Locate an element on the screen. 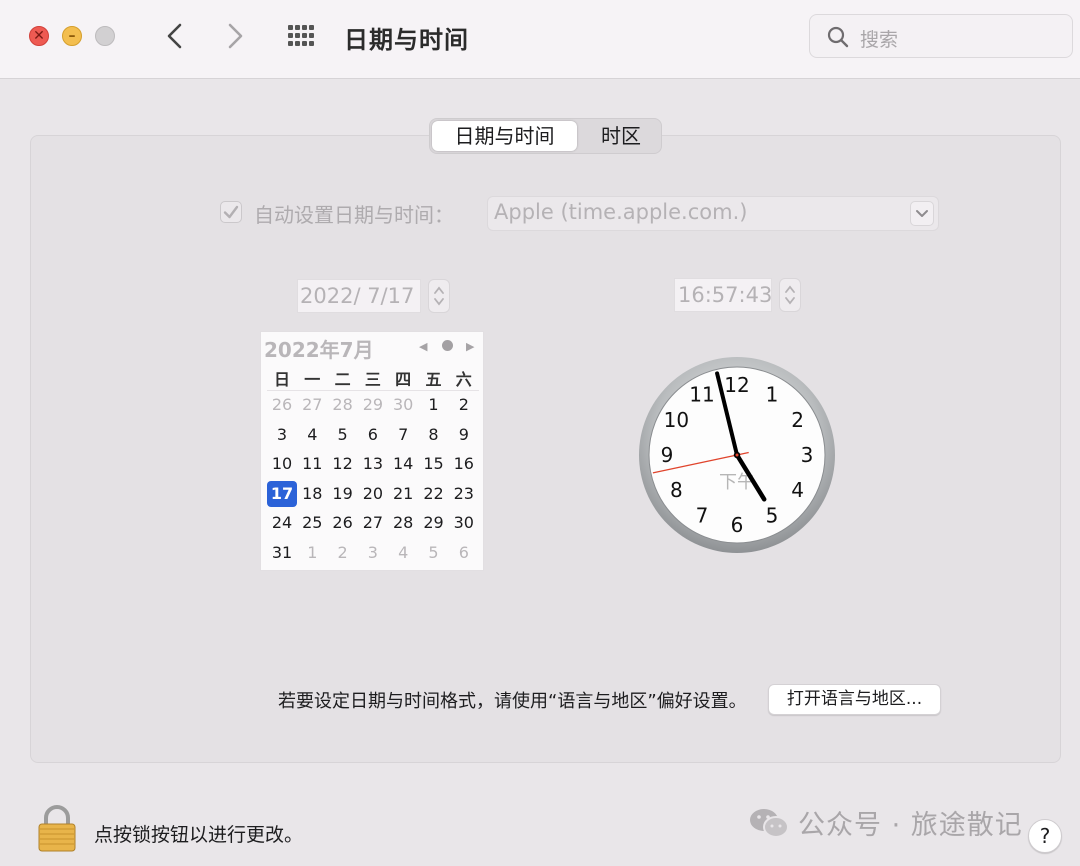 The width and height of the screenshot is (1080, 866). zoom-button is located at coordinates (105, 36).